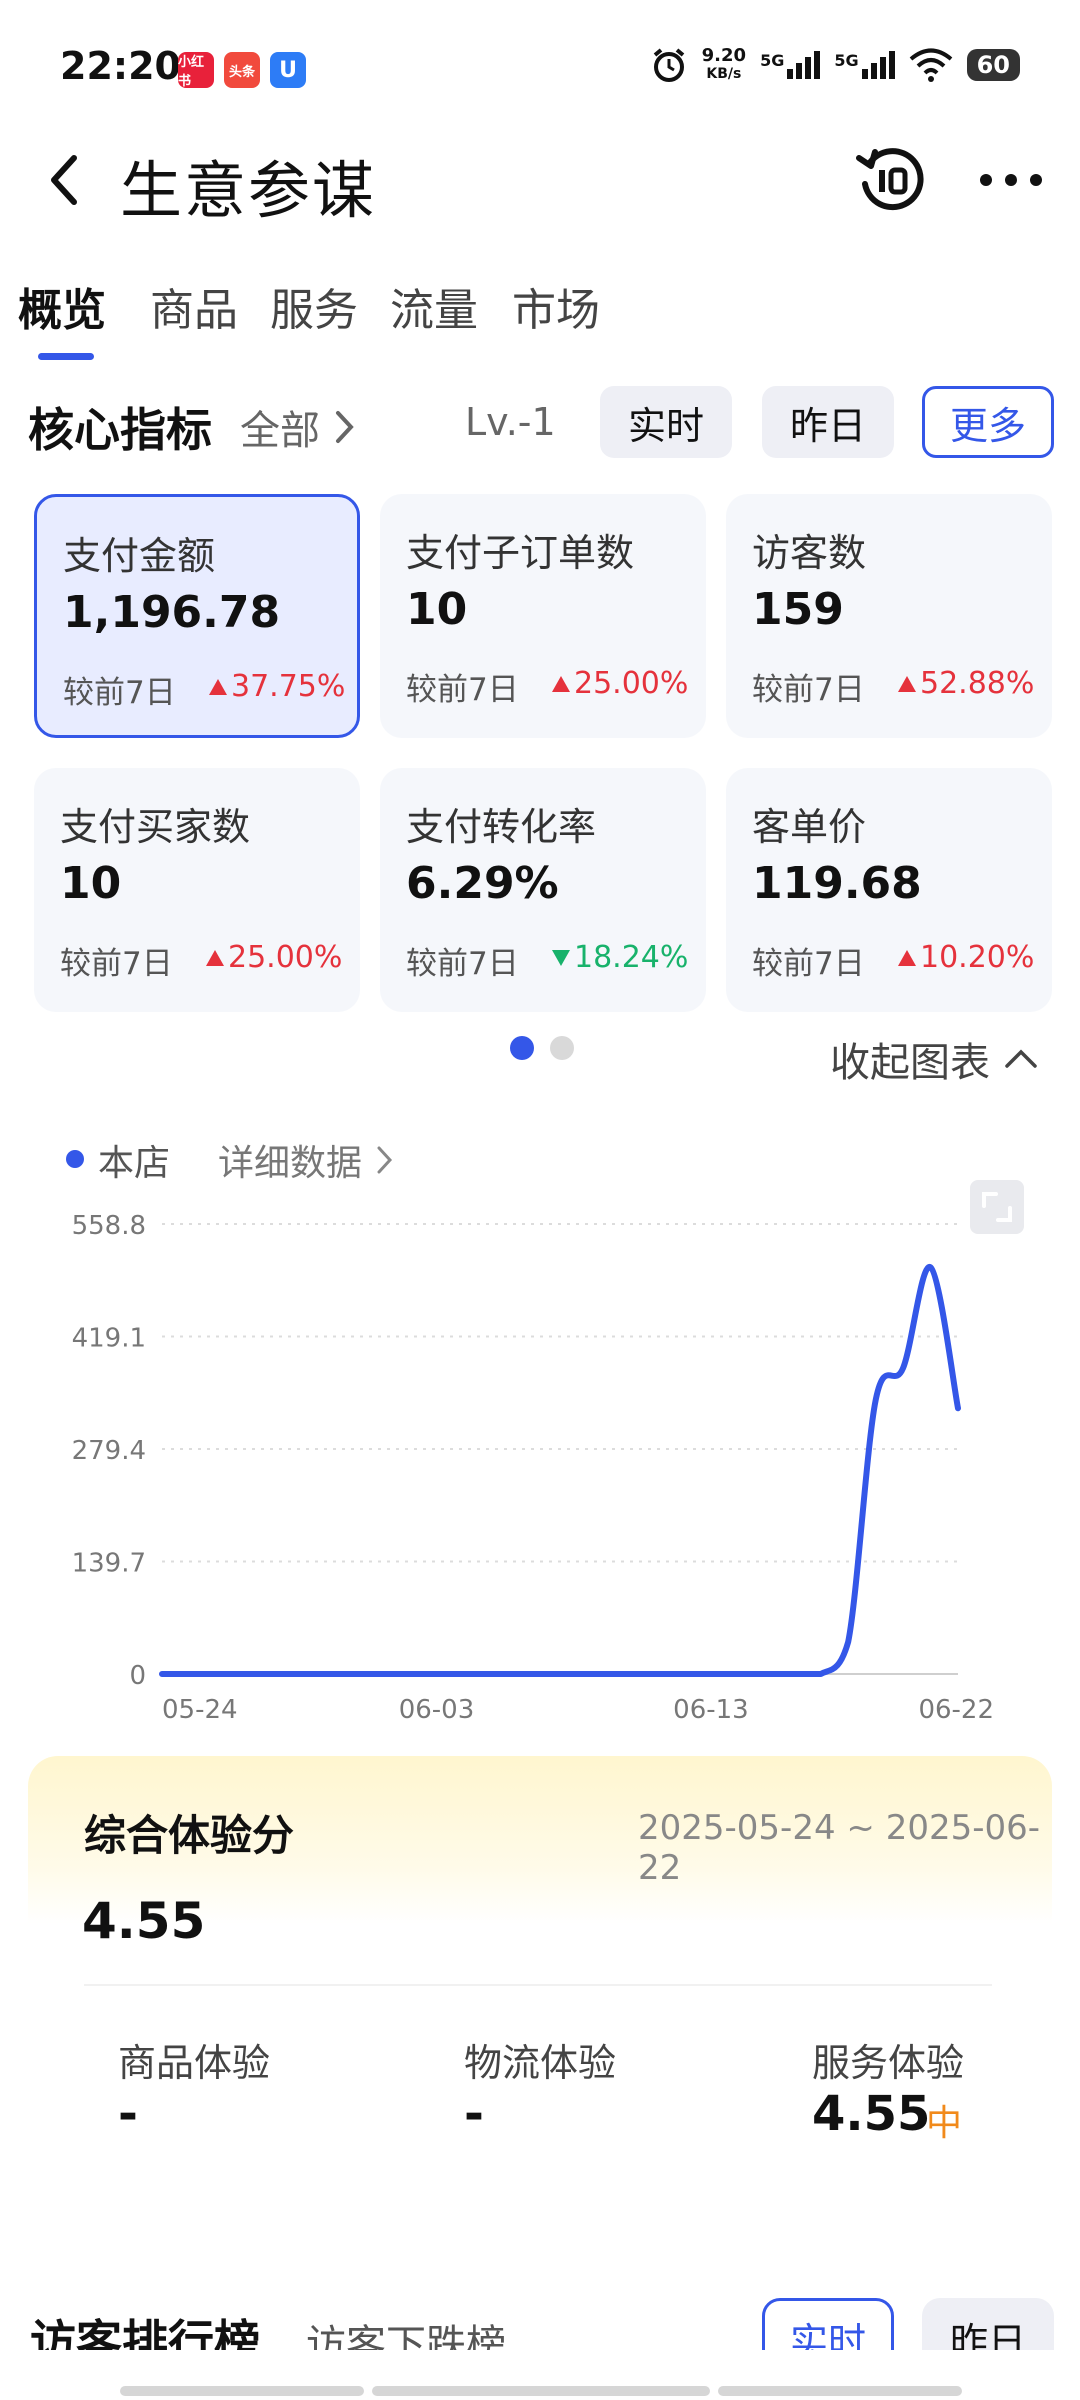 This screenshot has height=2400, width=1080. Describe the element at coordinates (620, 957) in the screenshot. I see `metric-delta: 18.24%` at that location.